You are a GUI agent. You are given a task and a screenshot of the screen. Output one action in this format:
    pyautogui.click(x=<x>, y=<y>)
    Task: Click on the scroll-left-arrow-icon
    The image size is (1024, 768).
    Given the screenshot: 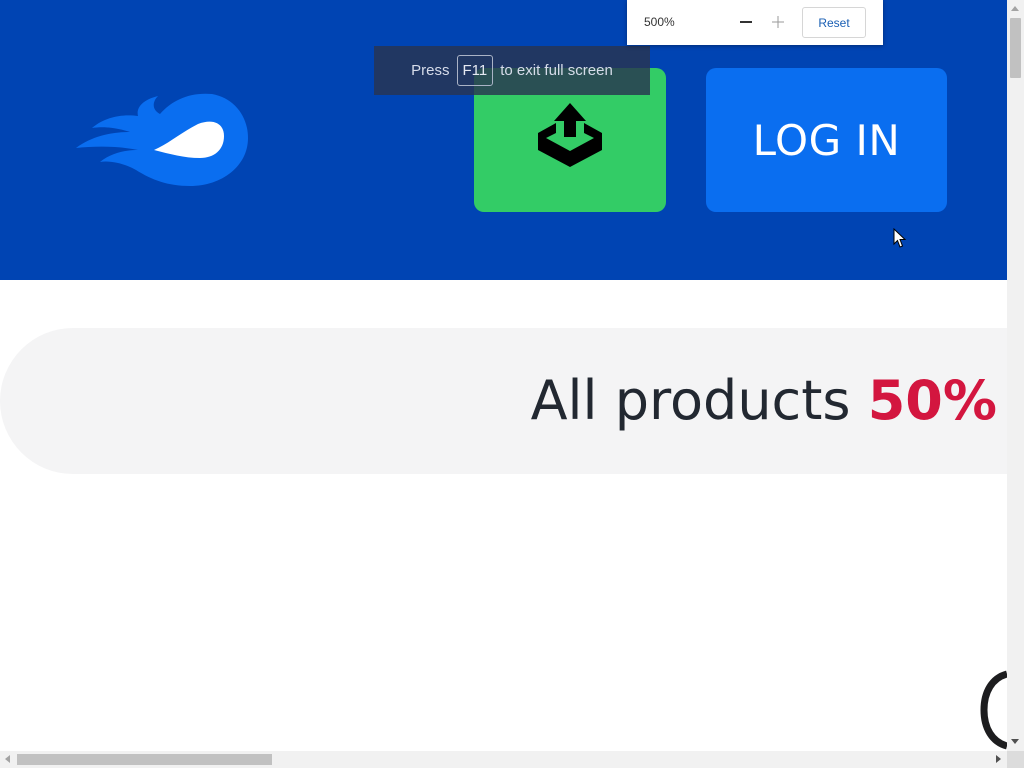 What is the action you would take?
    pyautogui.click(x=7, y=759)
    